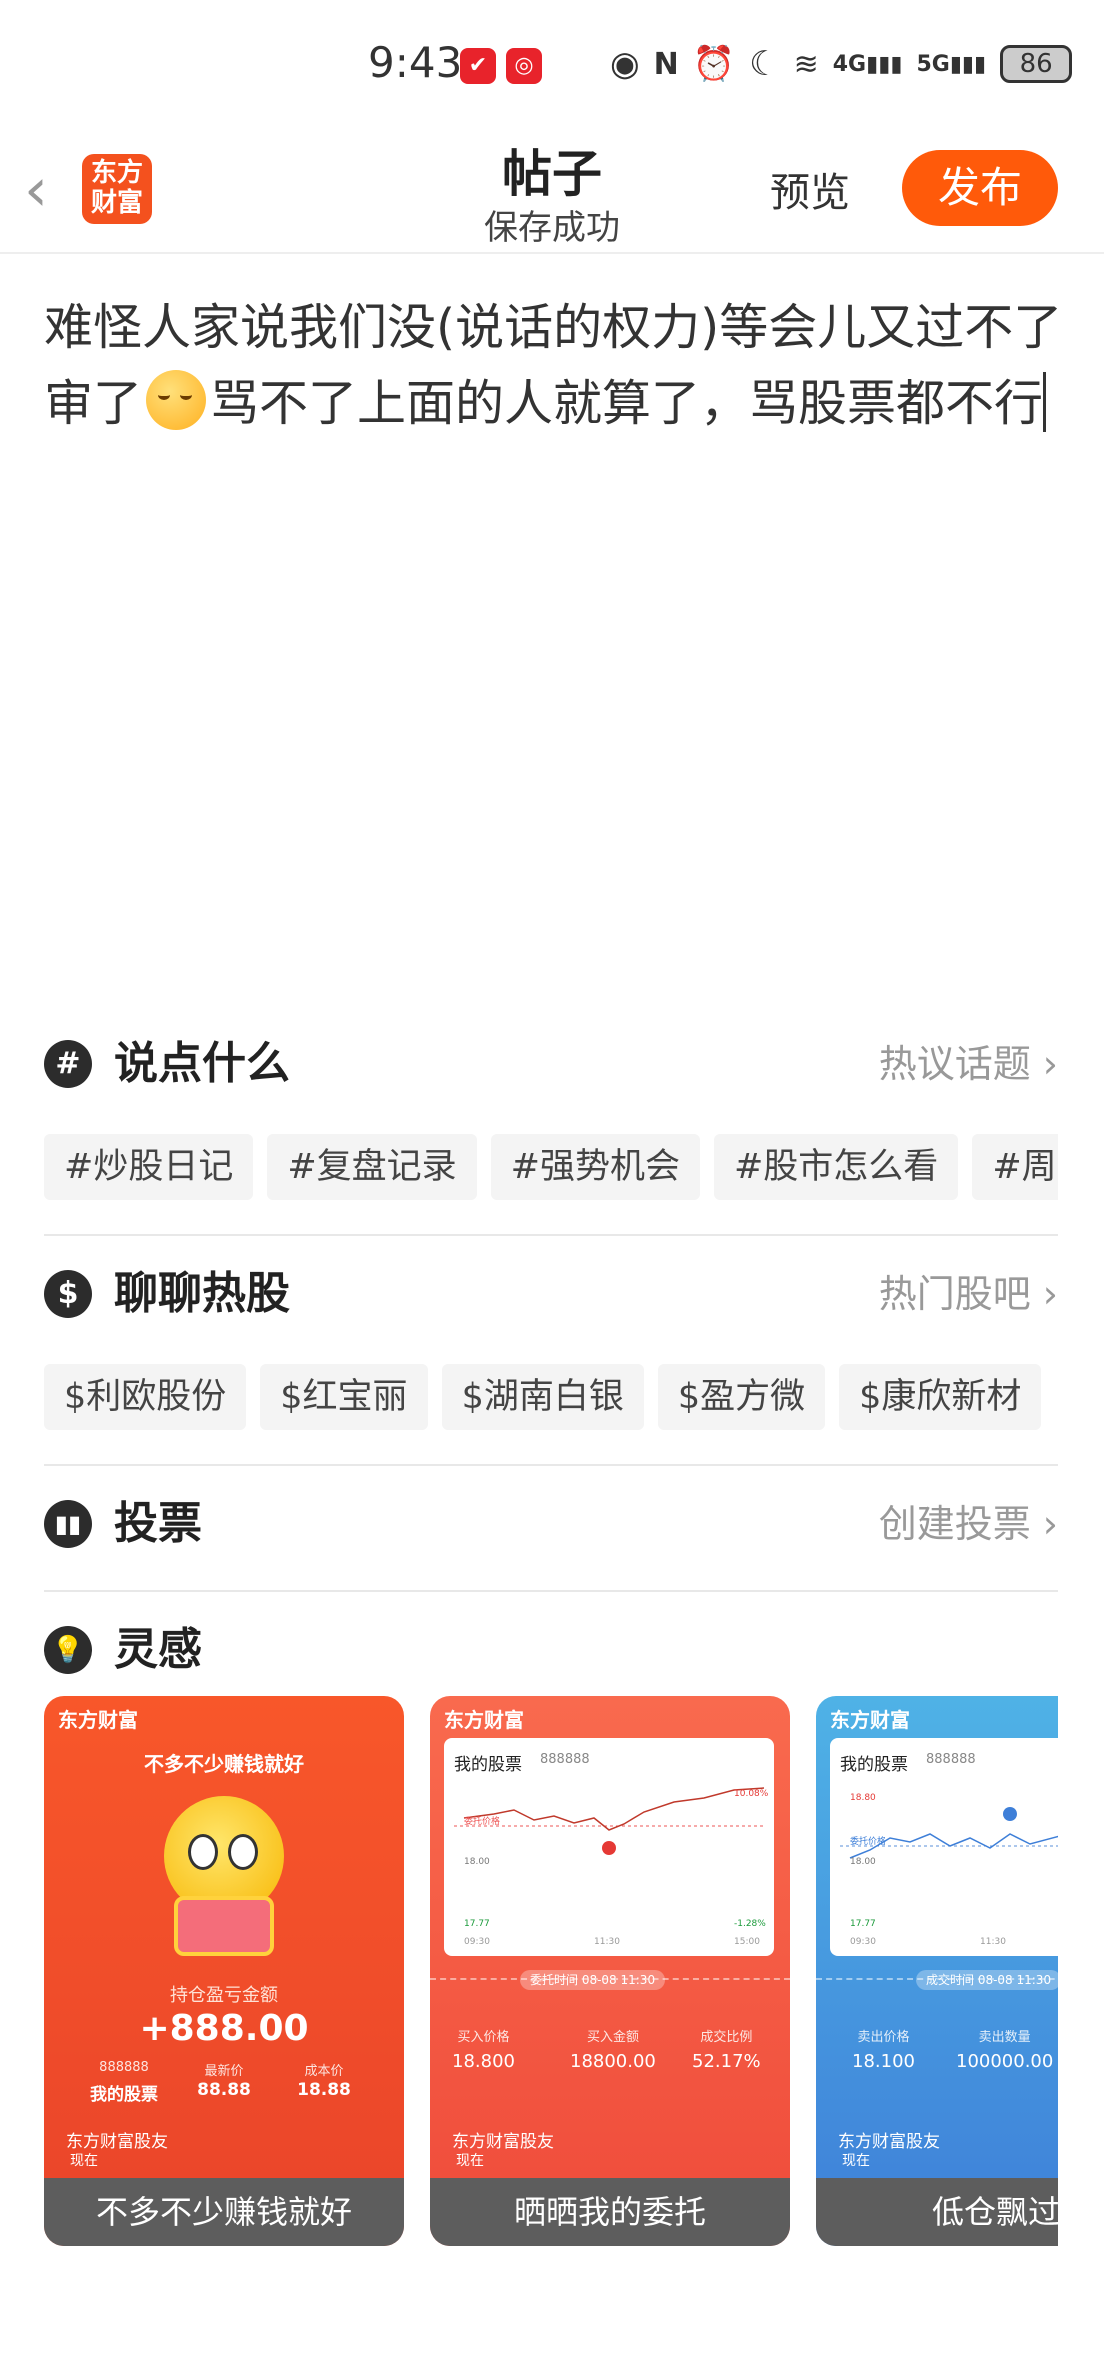 The height and width of the screenshot is (2376, 1104). What do you see at coordinates (1036, 64) in the screenshot?
I see `battery-icon: 86` at bounding box center [1036, 64].